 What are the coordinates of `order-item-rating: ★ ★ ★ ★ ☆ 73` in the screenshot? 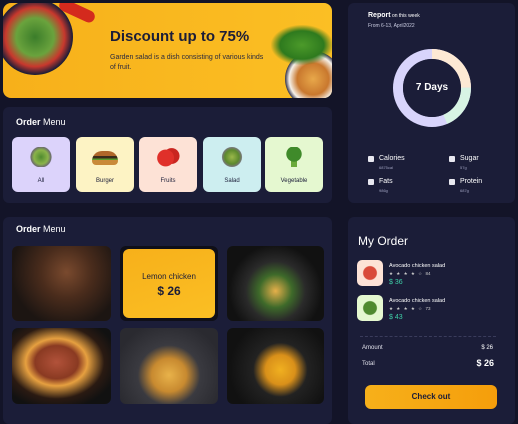 It's located at (410, 308).